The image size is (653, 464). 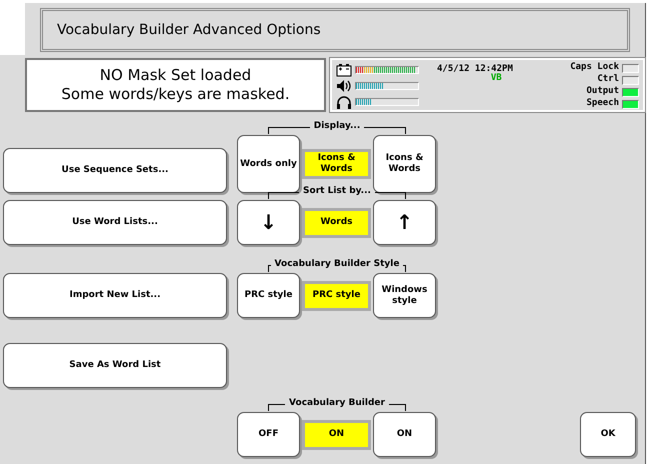 I want to click on option-button: Windows style, so click(x=404, y=295).